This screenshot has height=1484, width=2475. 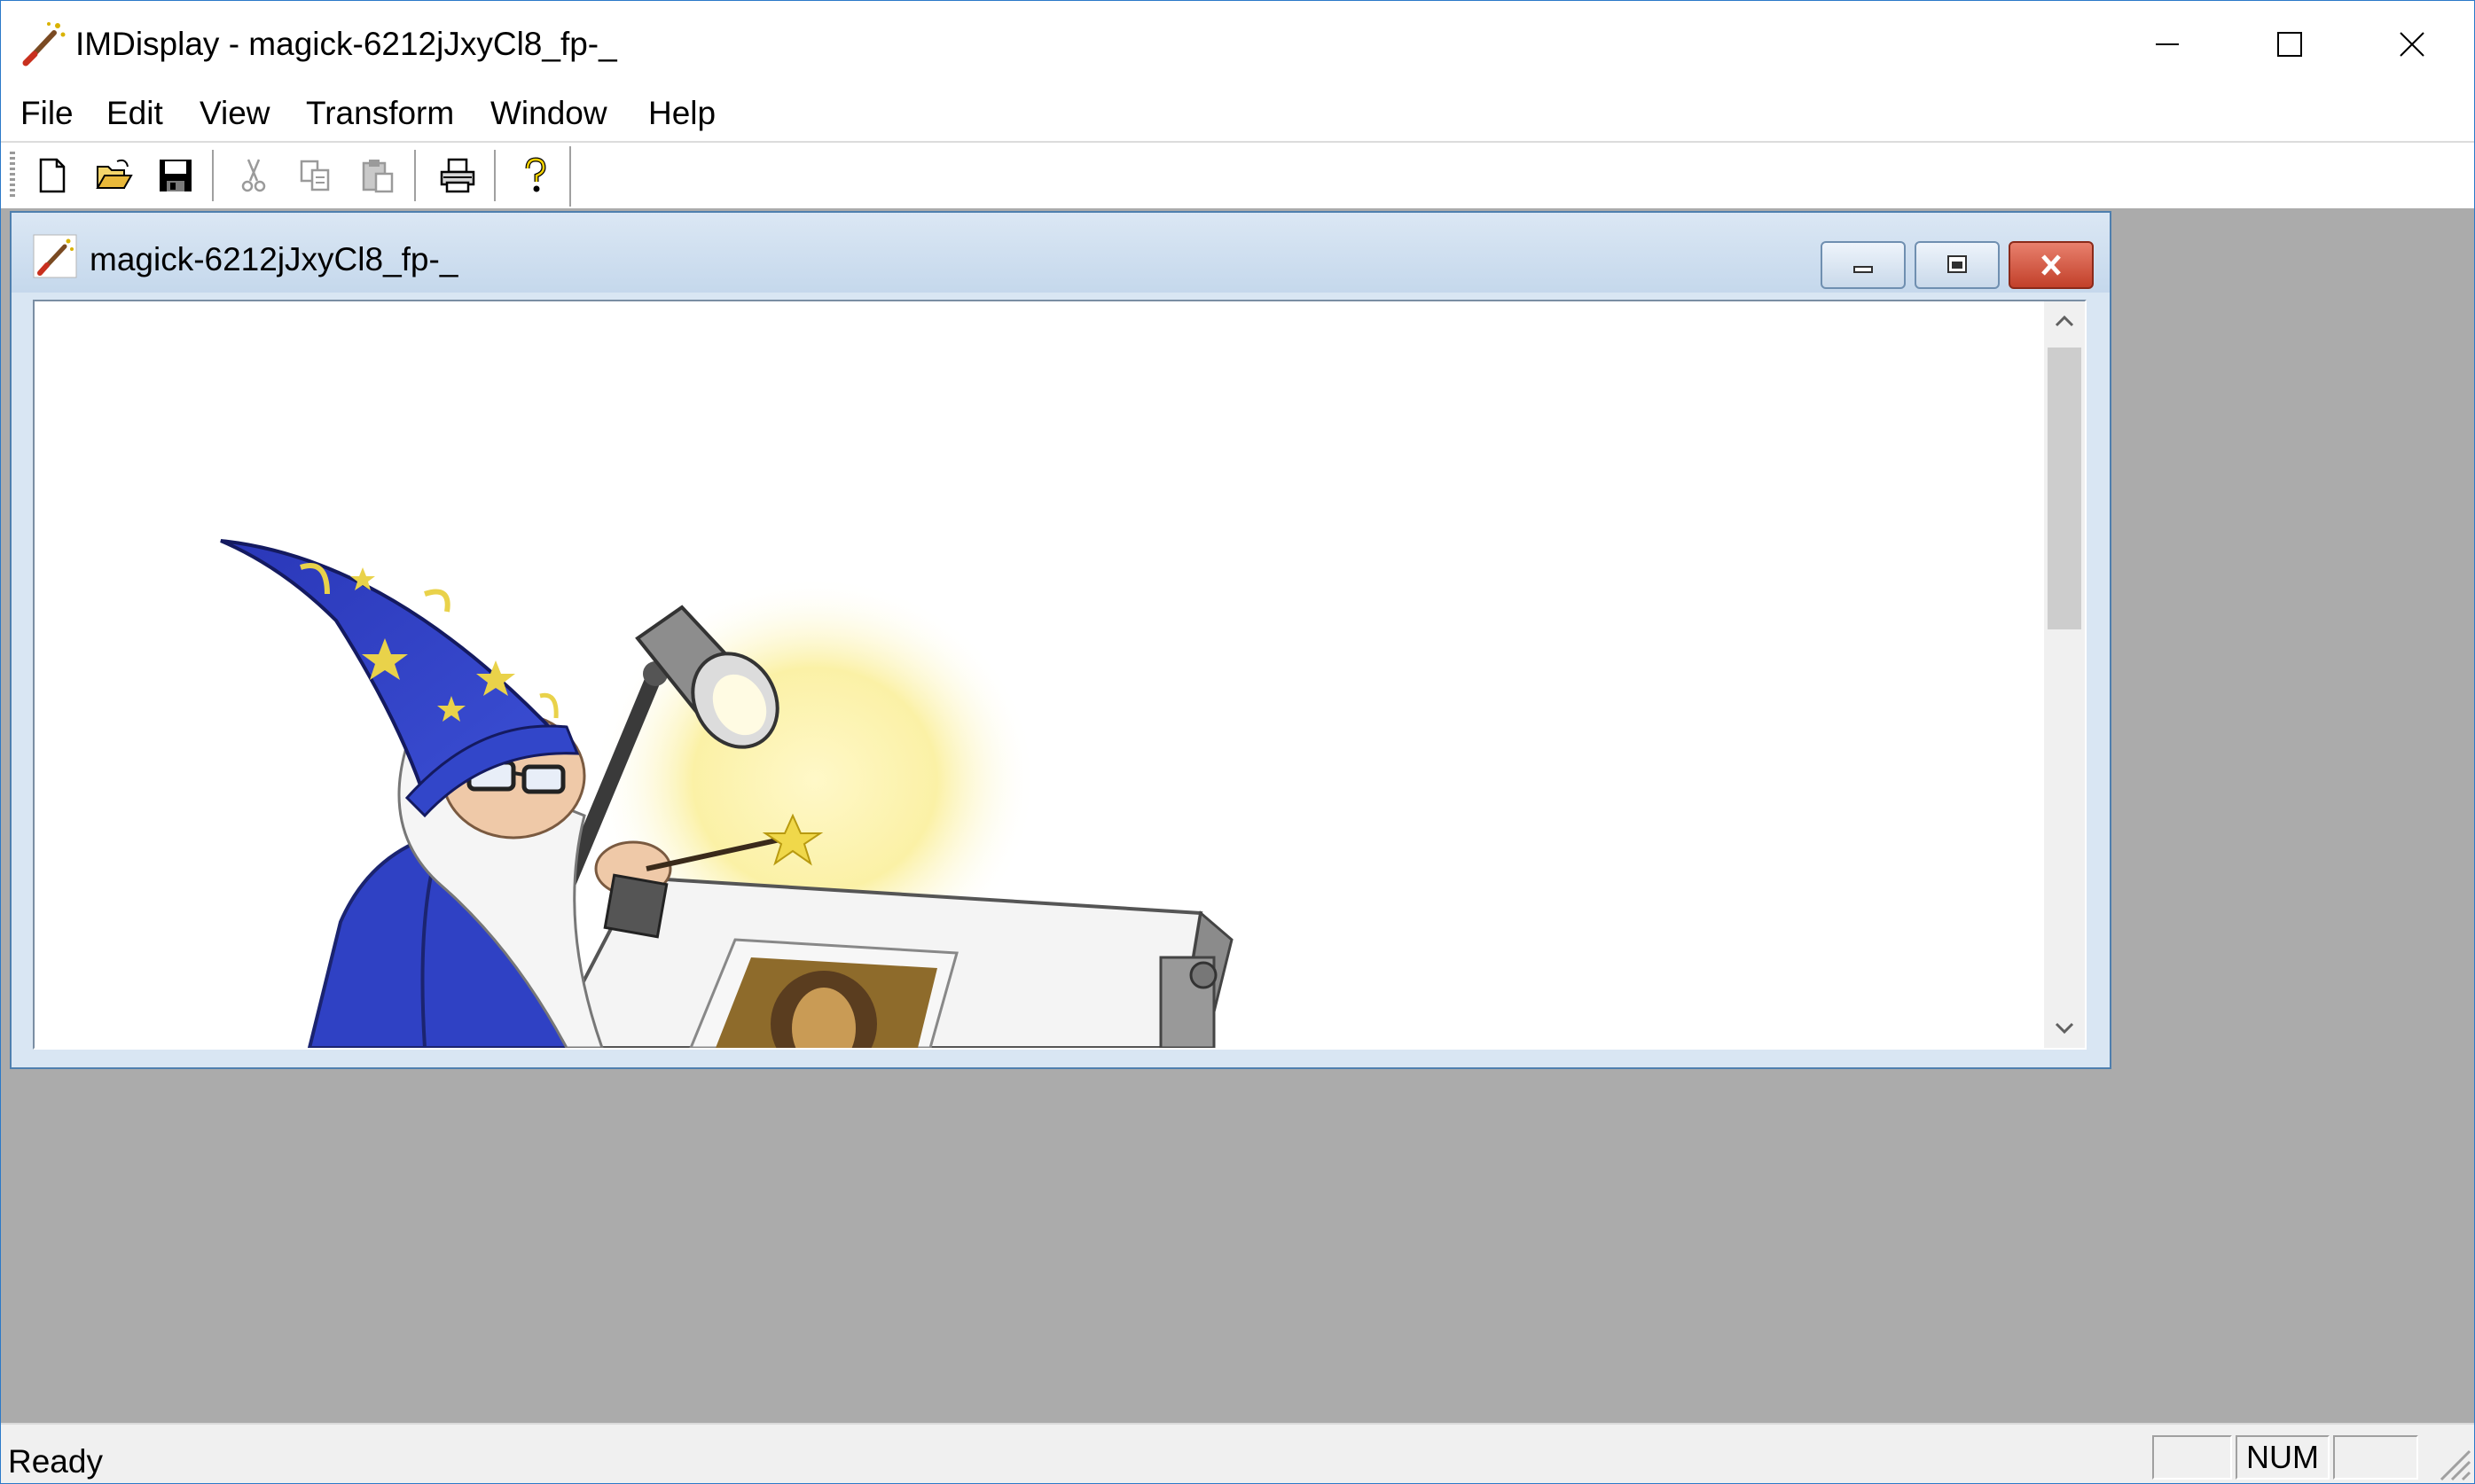 What do you see at coordinates (380, 113) in the screenshot?
I see `menu-transform: Transform` at bounding box center [380, 113].